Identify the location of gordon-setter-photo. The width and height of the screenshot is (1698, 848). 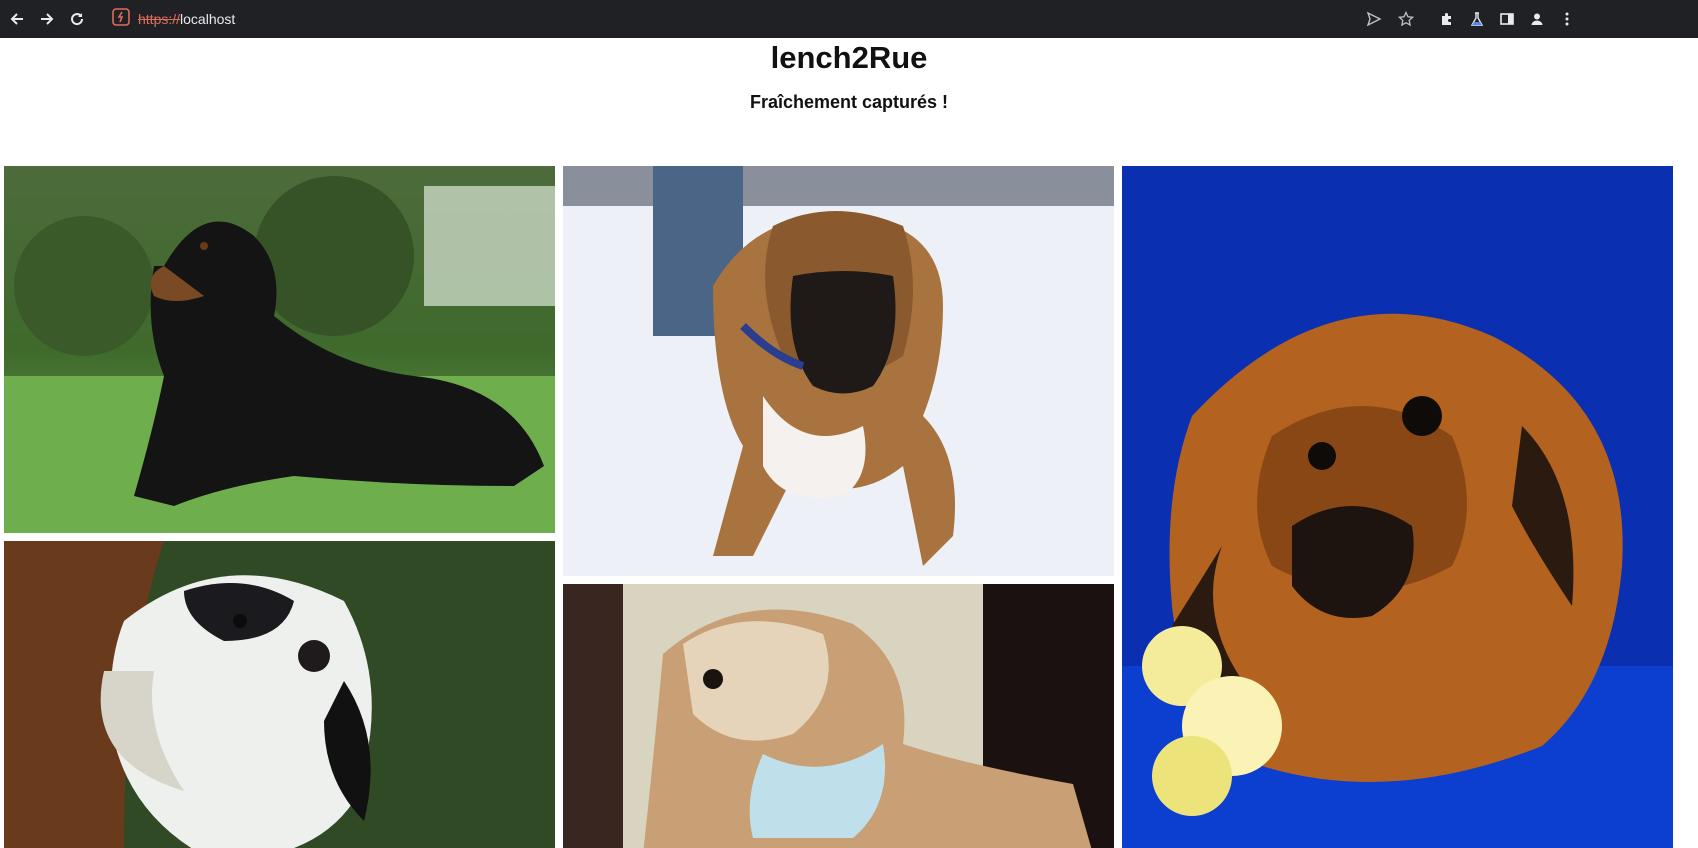
(279, 349).